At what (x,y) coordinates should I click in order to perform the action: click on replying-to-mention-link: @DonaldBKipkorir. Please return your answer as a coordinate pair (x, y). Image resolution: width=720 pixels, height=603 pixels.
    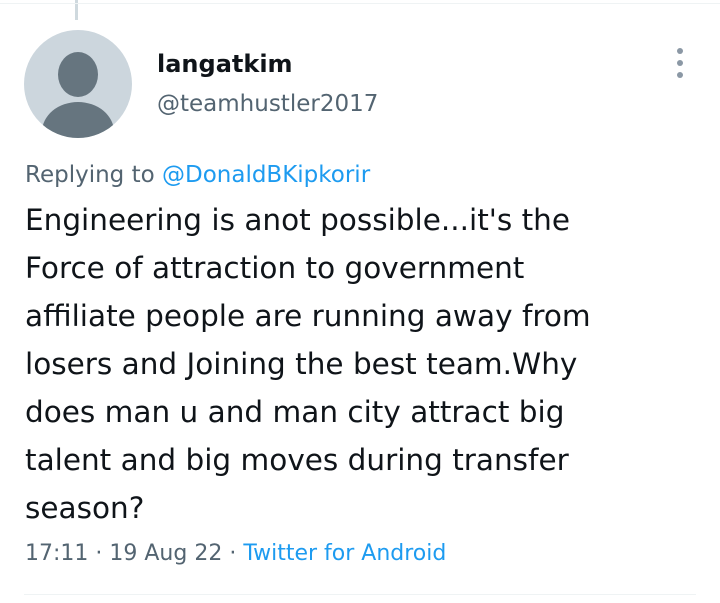
    Looking at the image, I should click on (266, 175).